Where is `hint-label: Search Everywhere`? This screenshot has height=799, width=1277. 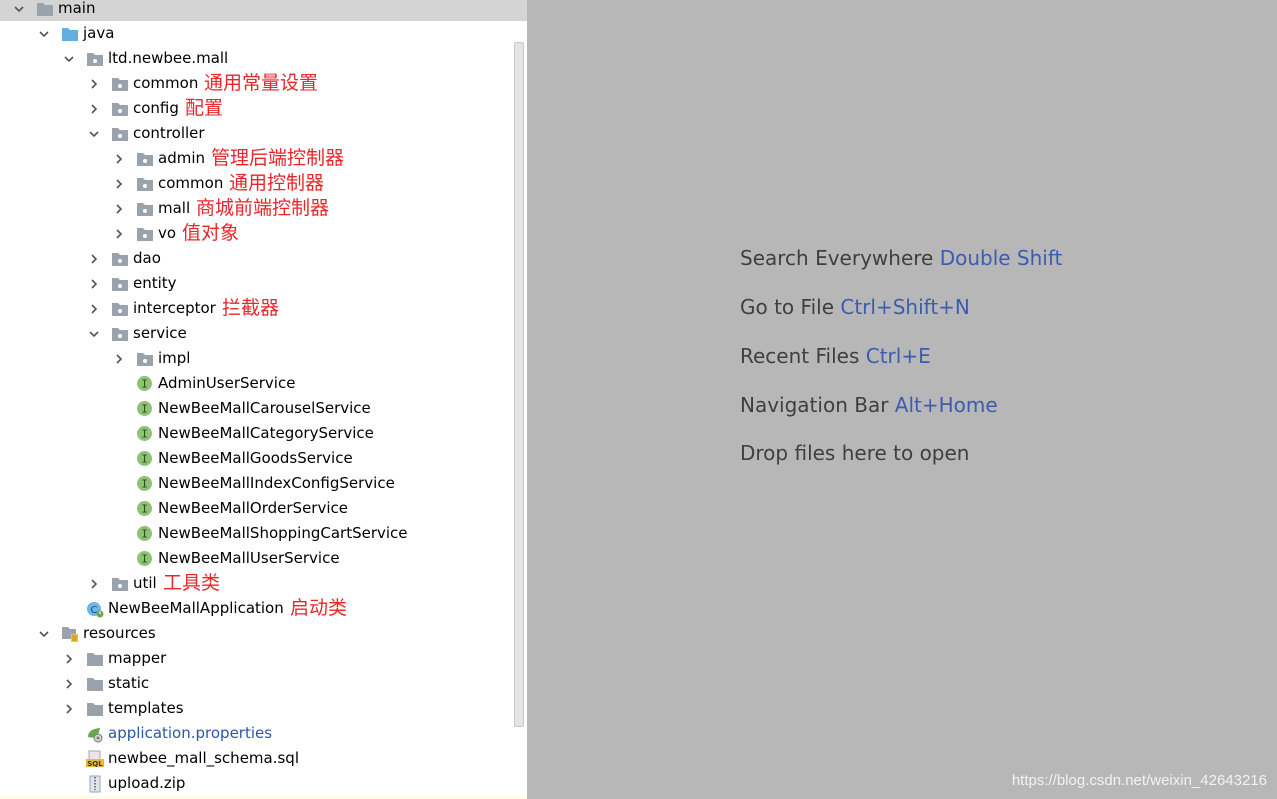
hint-label: Search Everywhere is located at coordinates (837, 258).